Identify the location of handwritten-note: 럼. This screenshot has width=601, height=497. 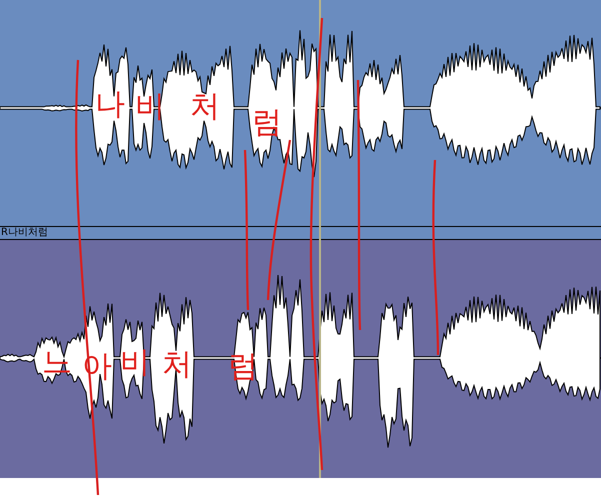
(267, 123).